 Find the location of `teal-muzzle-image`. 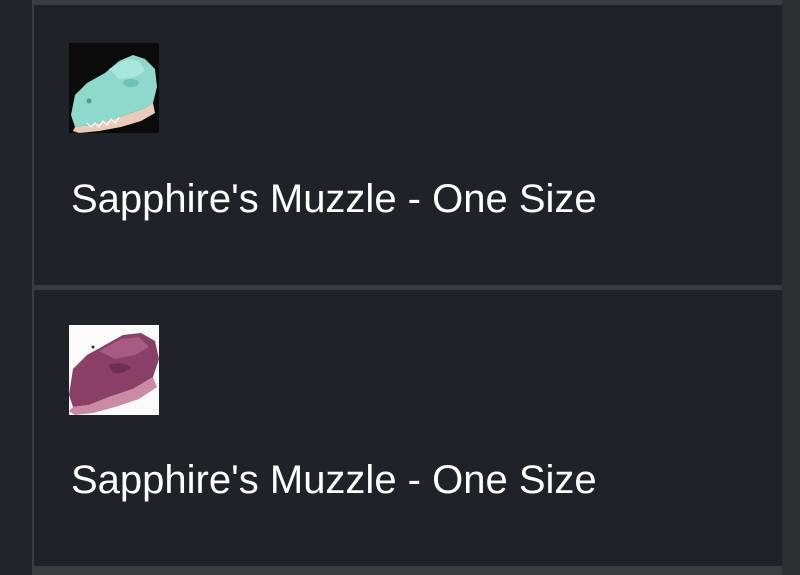

teal-muzzle-image is located at coordinates (114, 88).